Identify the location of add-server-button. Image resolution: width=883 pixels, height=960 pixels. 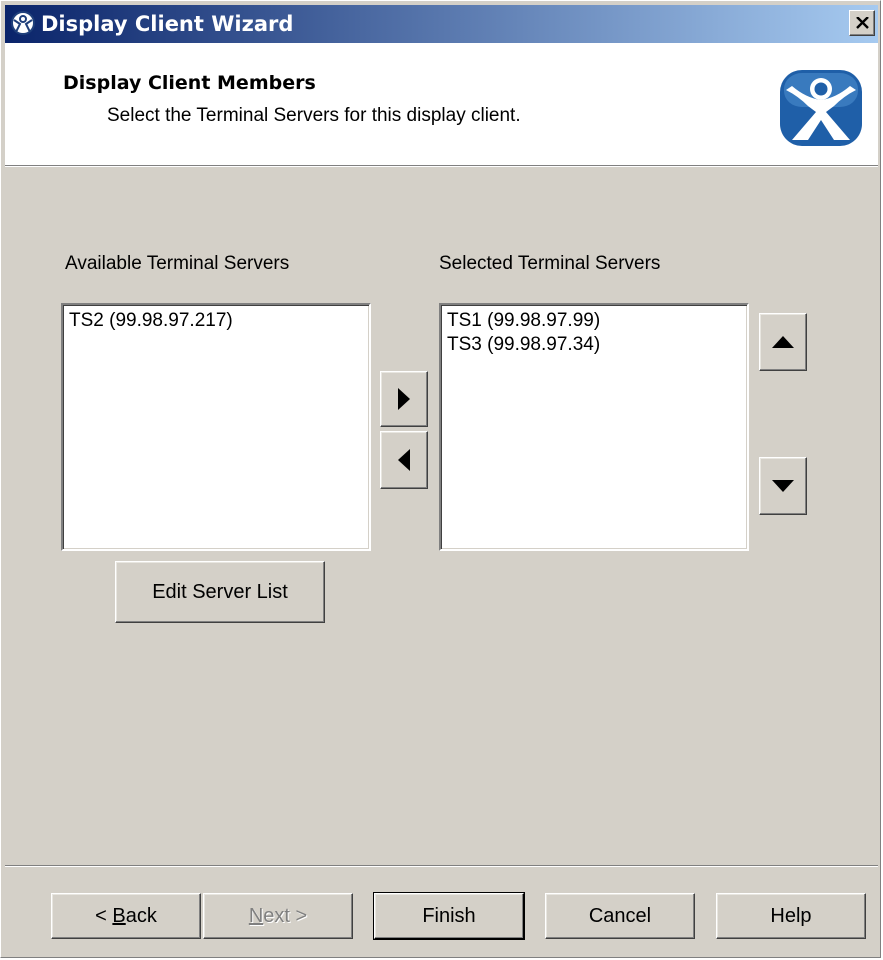
(404, 399).